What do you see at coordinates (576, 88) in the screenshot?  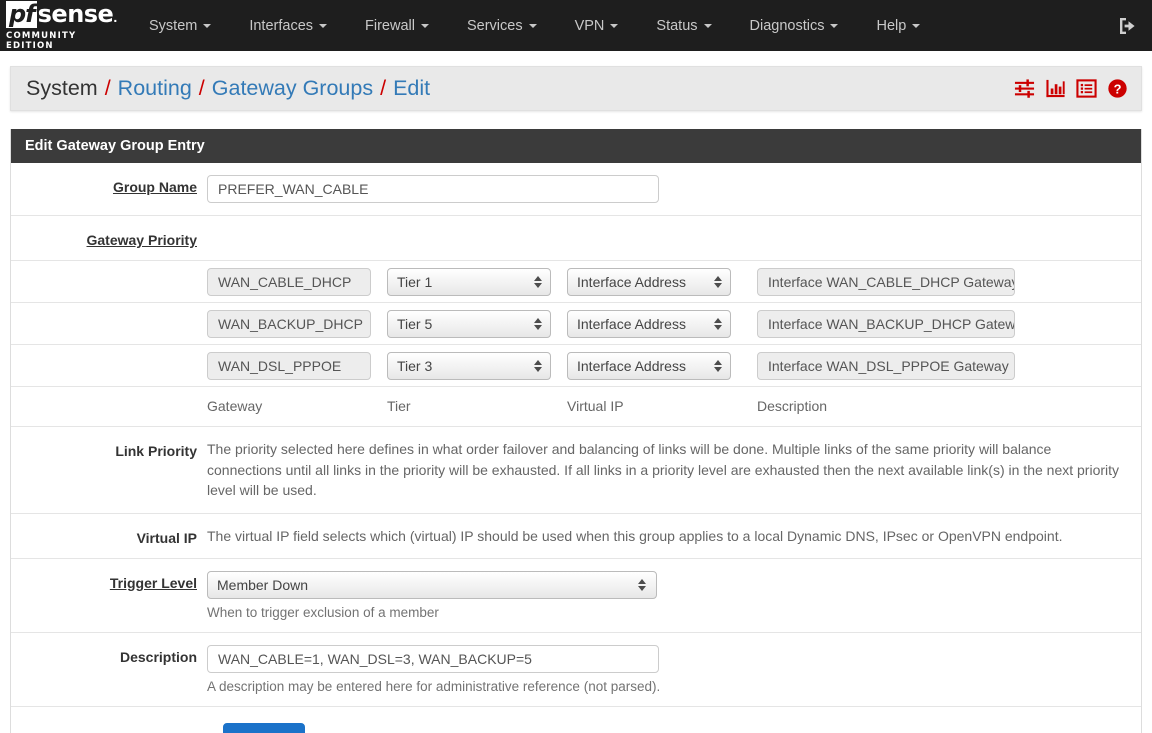 I see `breadcrumb: System / Routing / Gateway Groups / Edit` at bounding box center [576, 88].